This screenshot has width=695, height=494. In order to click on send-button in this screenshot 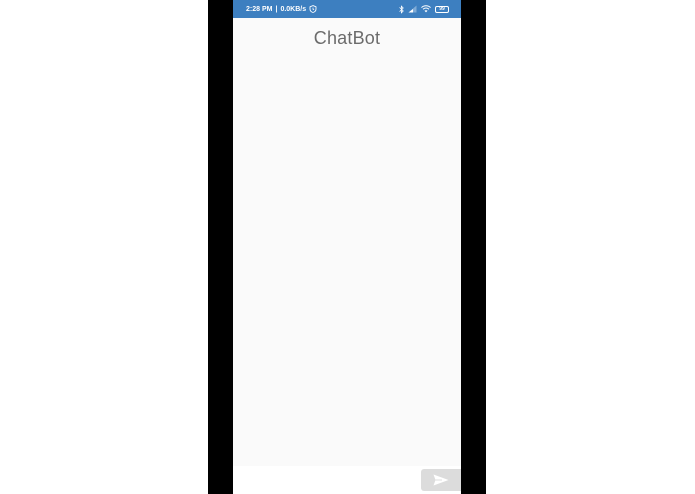, I will do `click(441, 480)`.